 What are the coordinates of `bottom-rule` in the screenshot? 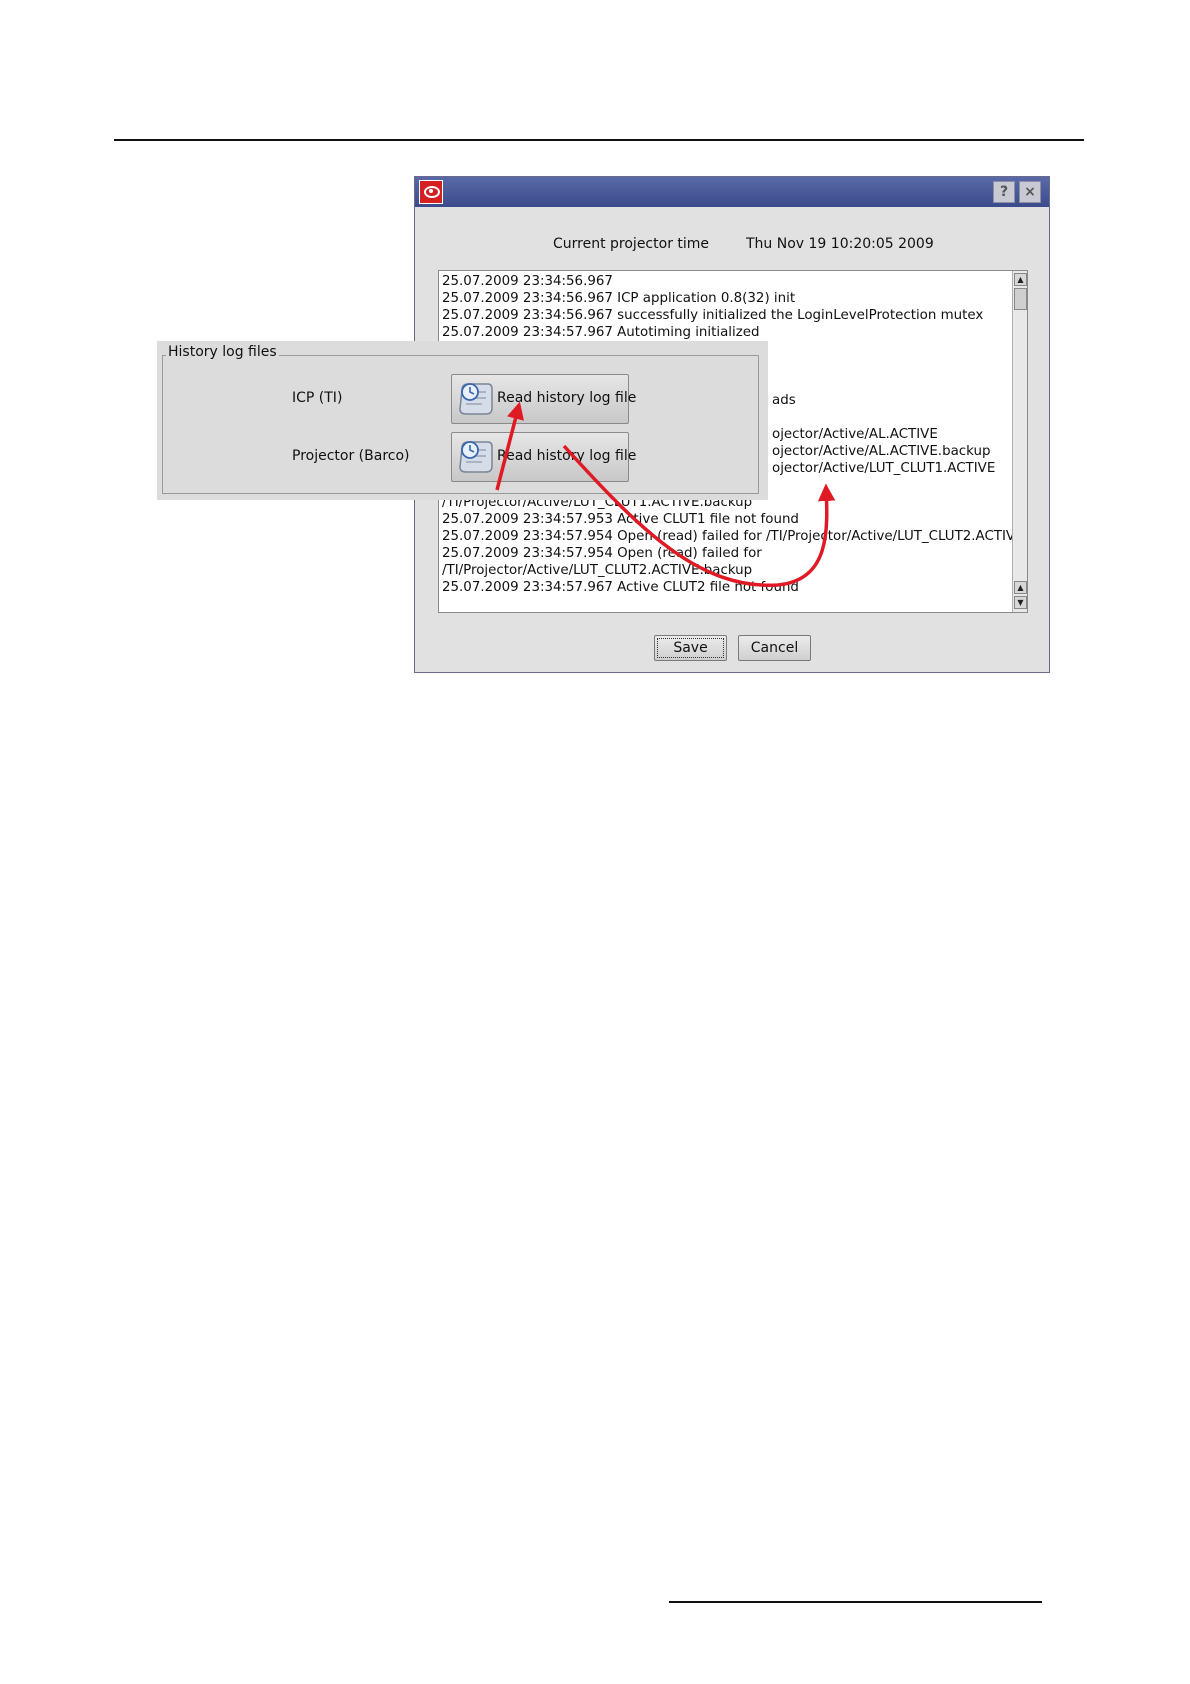 It's located at (855, 1602).